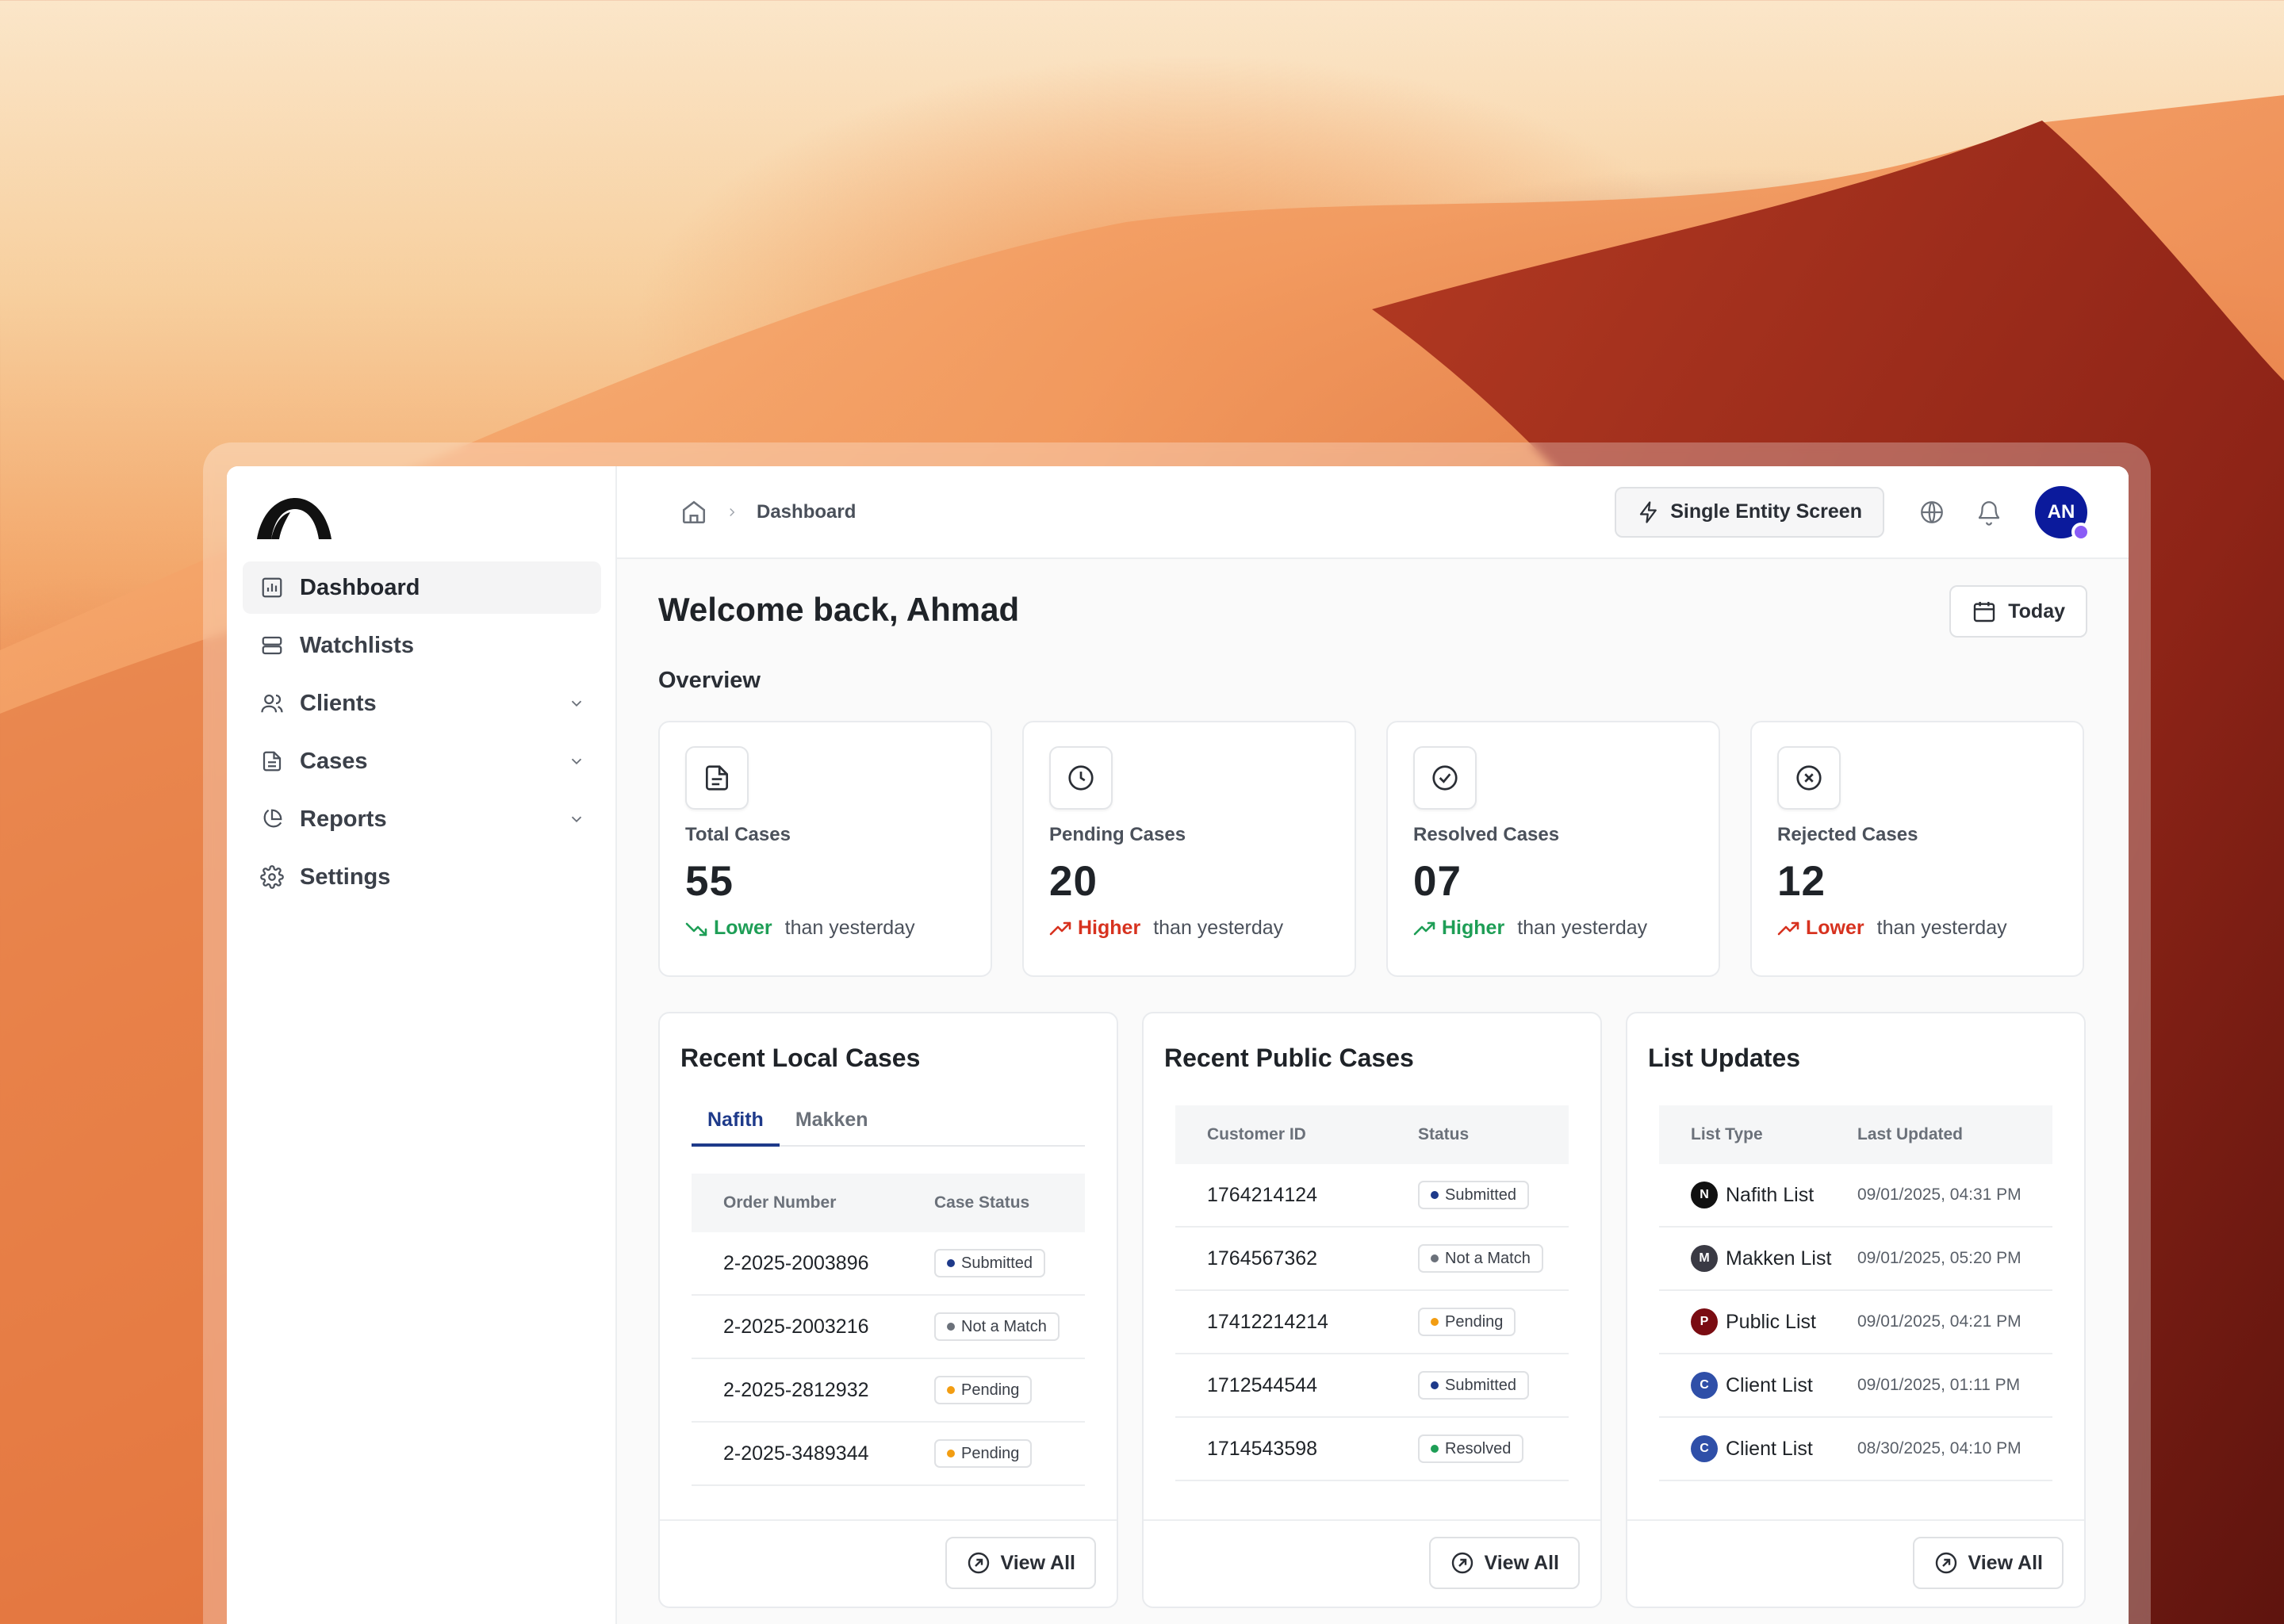 The image size is (2284, 1624). I want to click on file-text-icon, so click(272, 761).